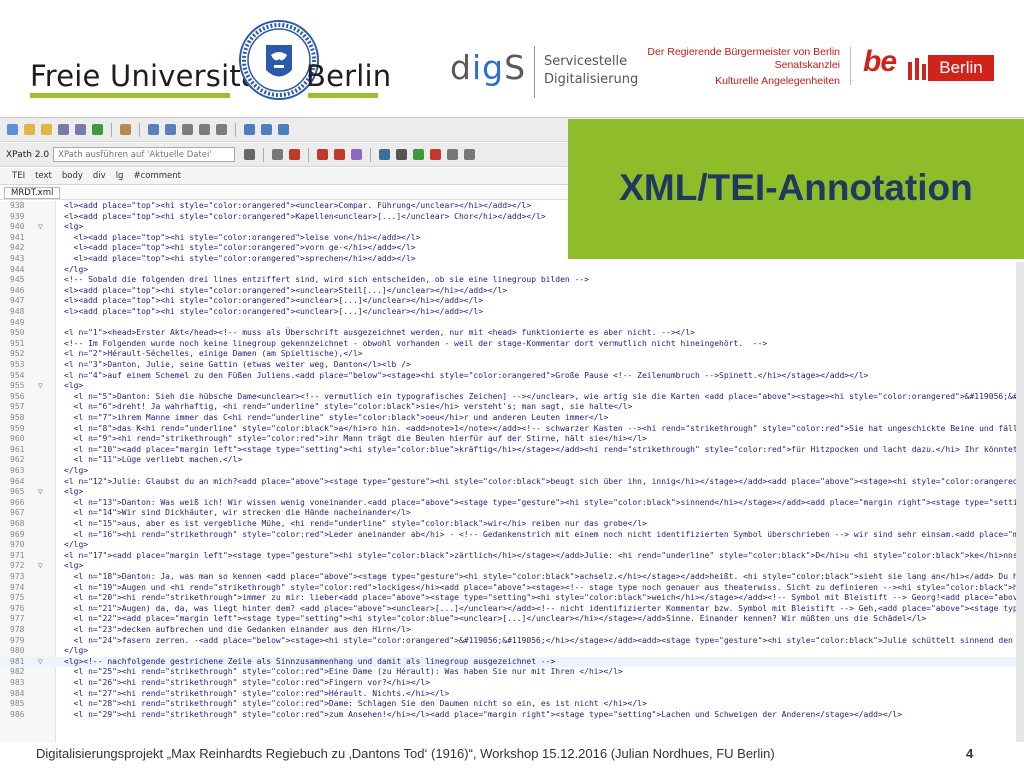  Describe the element at coordinates (470, 154) in the screenshot. I see `unindent-icon` at that location.